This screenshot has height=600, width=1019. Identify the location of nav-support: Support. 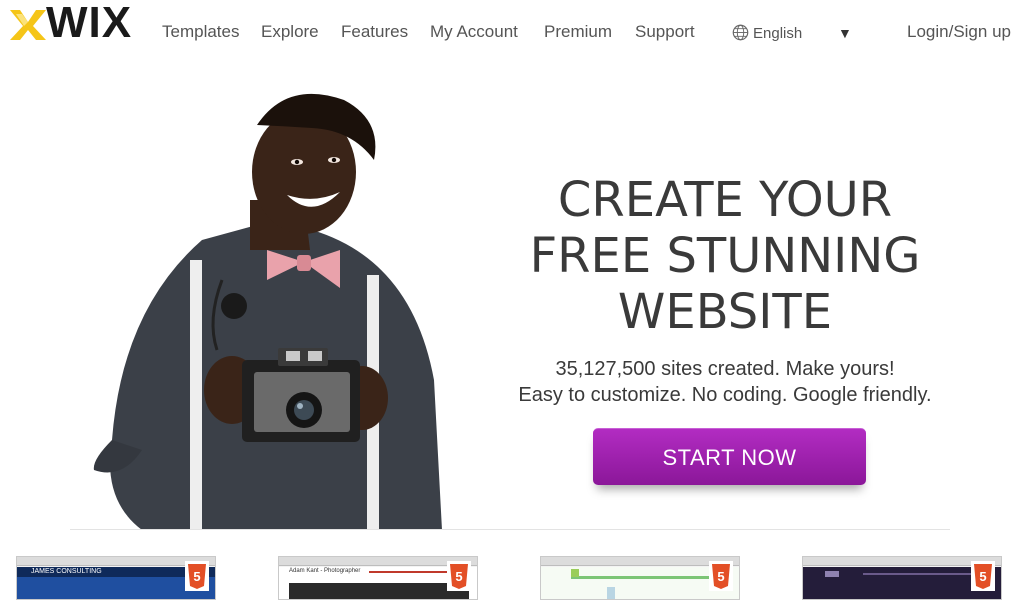
(665, 32).